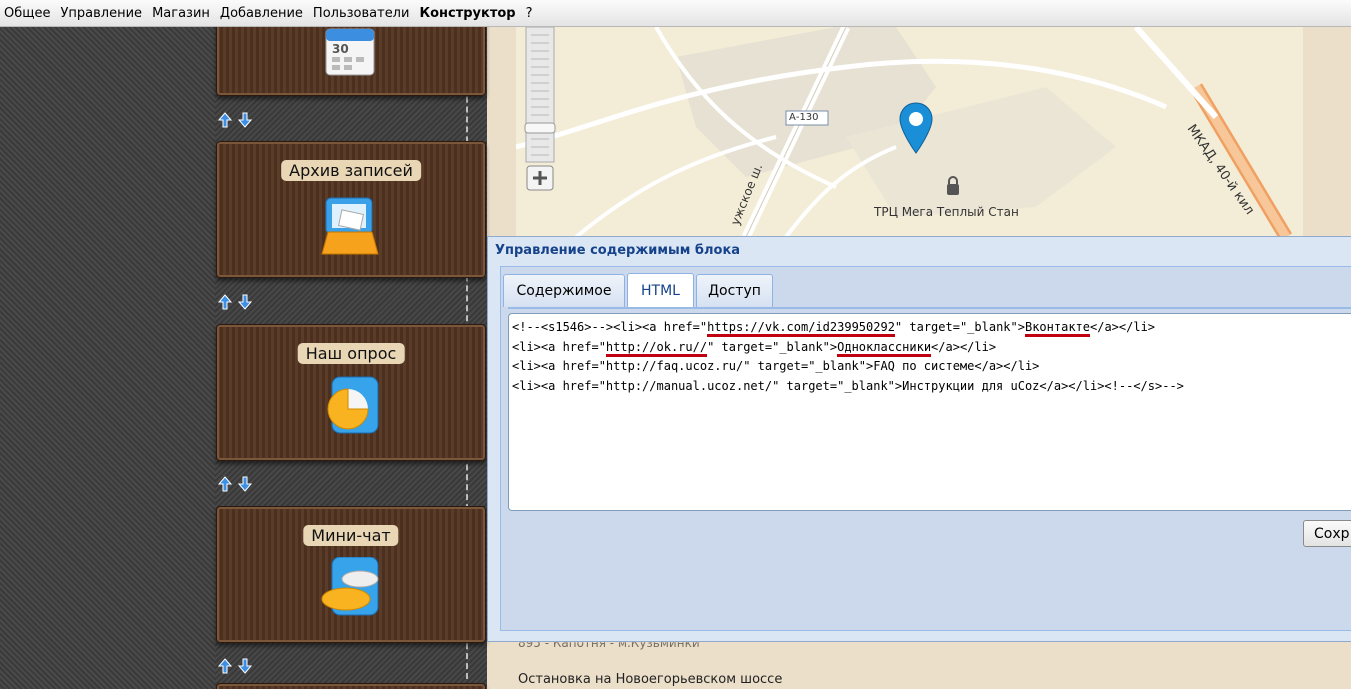  What do you see at coordinates (467, 13) in the screenshot?
I see `menu-item-constructor: Конструктор` at bounding box center [467, 13].